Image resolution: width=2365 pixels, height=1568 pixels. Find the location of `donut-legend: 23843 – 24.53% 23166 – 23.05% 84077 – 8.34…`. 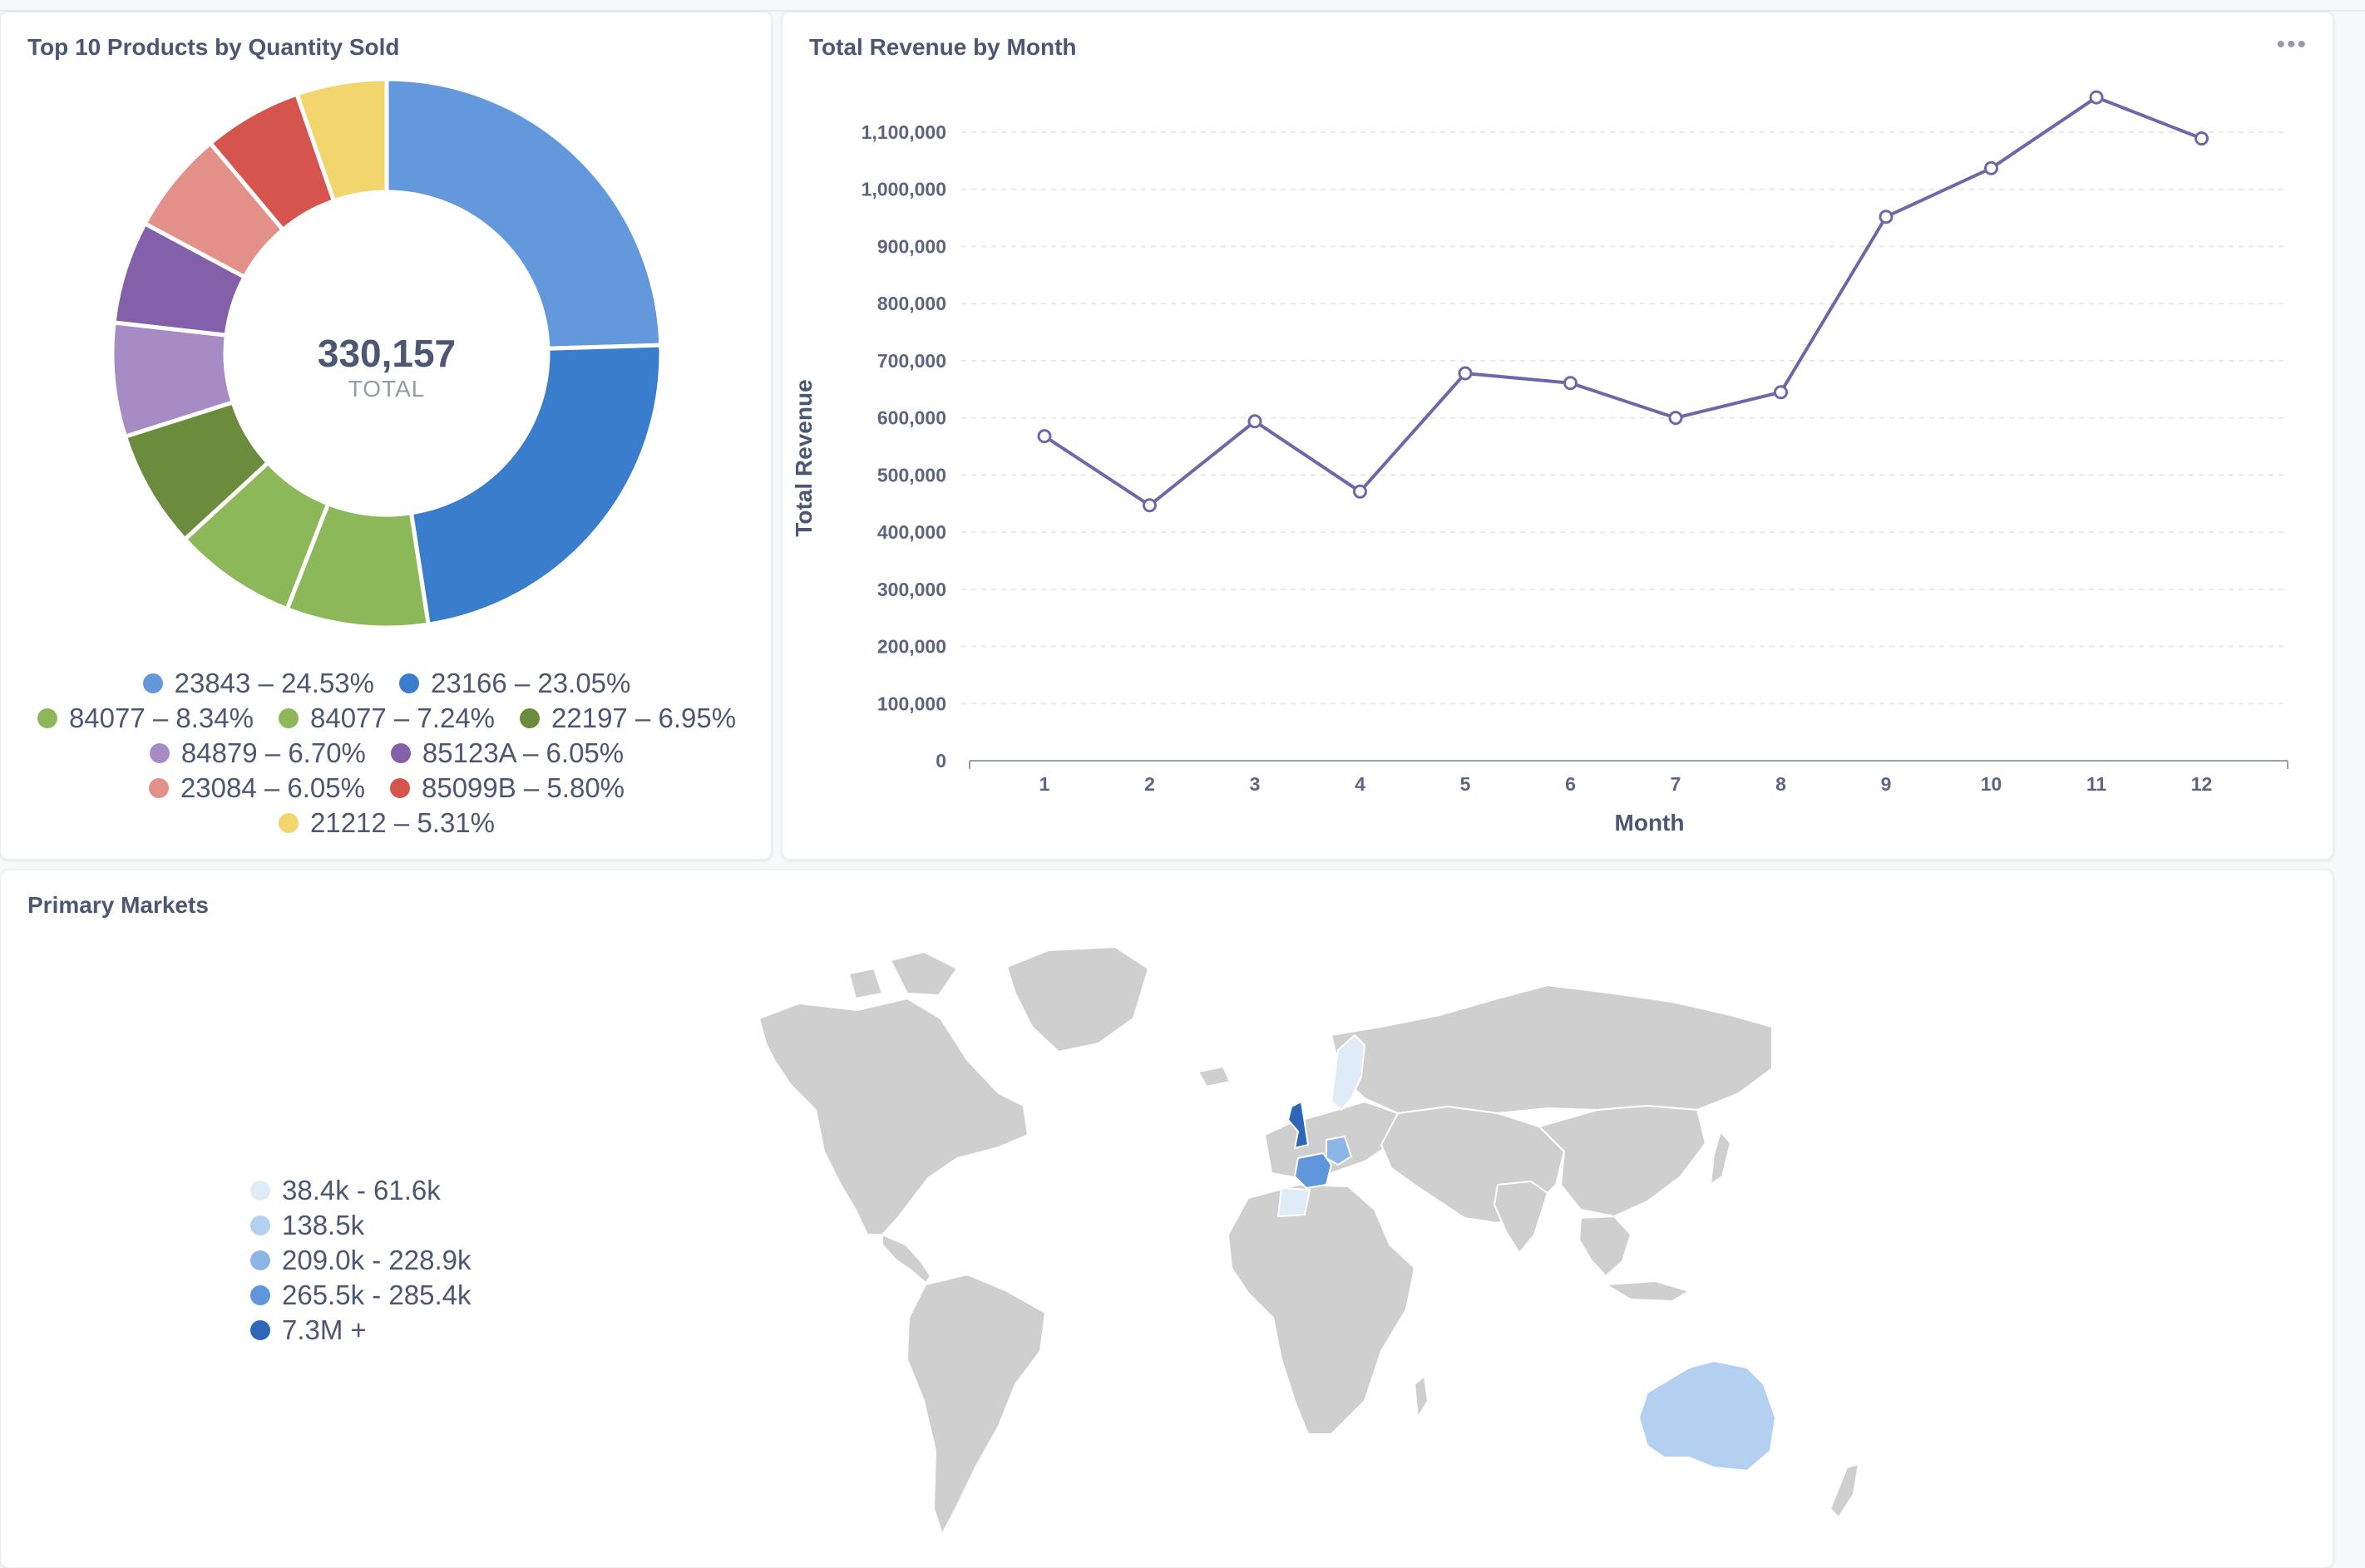

donut-legend: 23843 – 24.53% 23166 – 23.05% 84077 – 8.34… is located at coordinates (386, 753).